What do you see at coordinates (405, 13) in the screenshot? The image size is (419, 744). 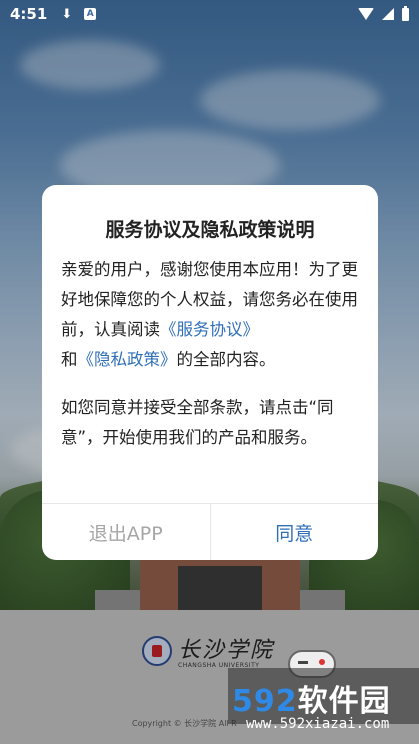 I see `battery-icon` at bounding box center [405, 13].